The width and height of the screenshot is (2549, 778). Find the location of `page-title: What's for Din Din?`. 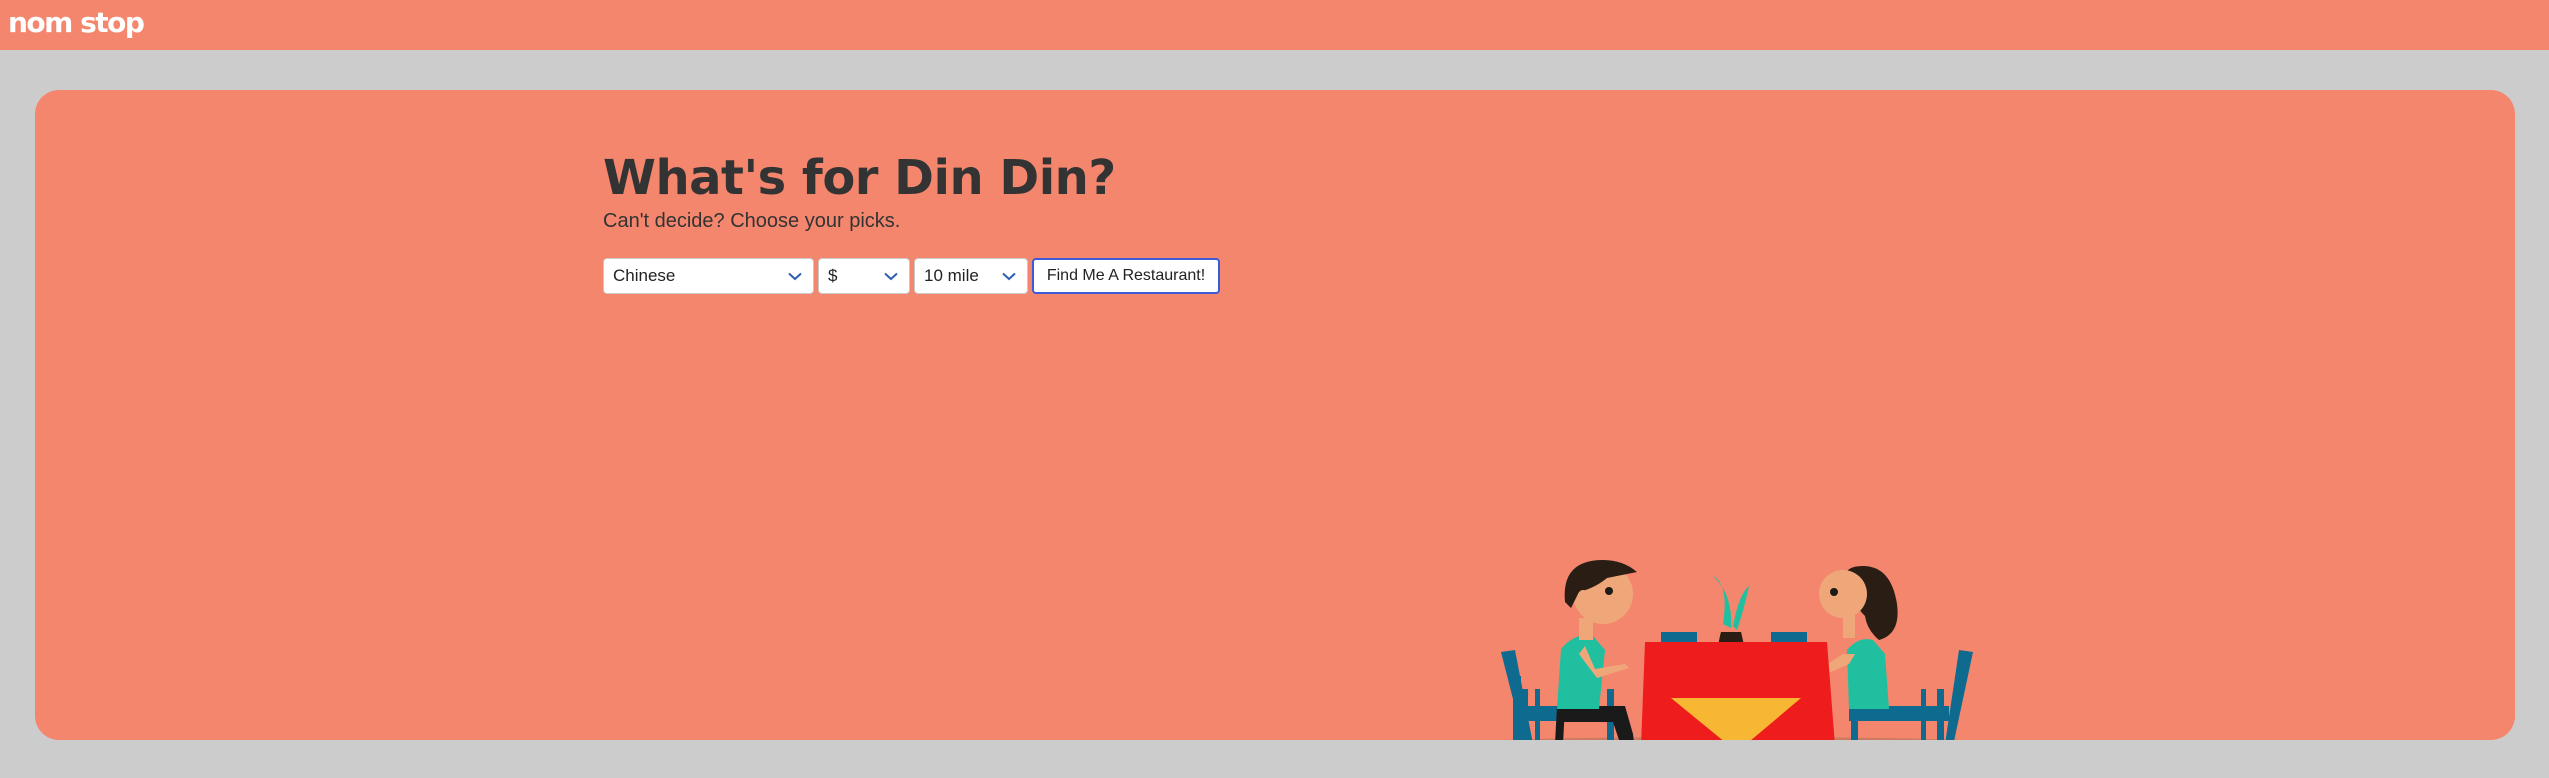

page-title: What's for Din Din? is located at coordinates (859, 178).